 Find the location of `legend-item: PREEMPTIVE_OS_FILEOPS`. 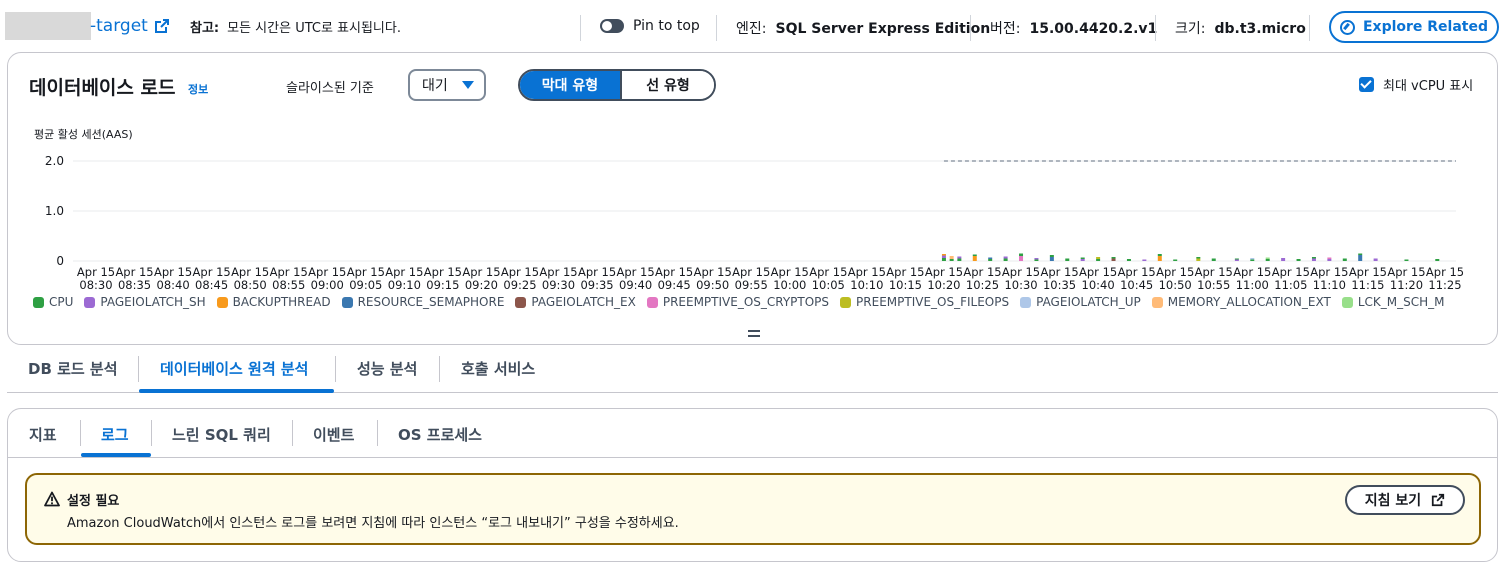

legend-item: PREEMPTIVE_OS_FILEOPS is located at coordinates (924, 302).